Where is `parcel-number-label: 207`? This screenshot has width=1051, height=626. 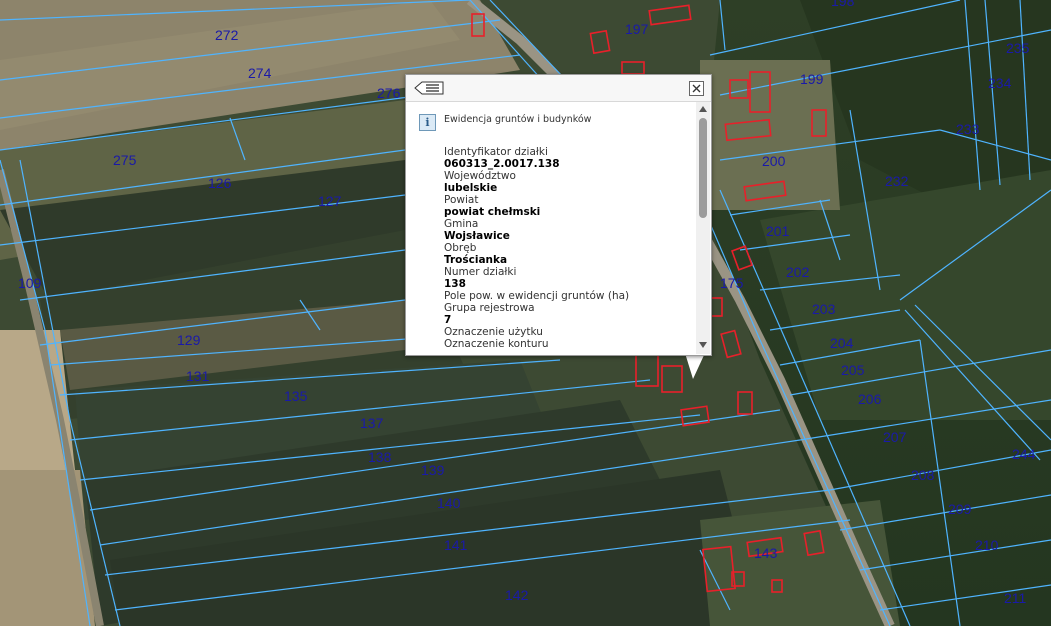
parcel-number-label: 207 is located at coordinates (895, 437).